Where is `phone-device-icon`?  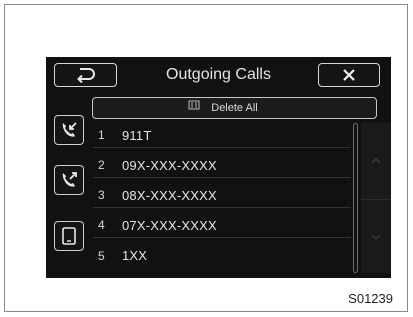
phone-device-icon is located at coordinates (69, 236).